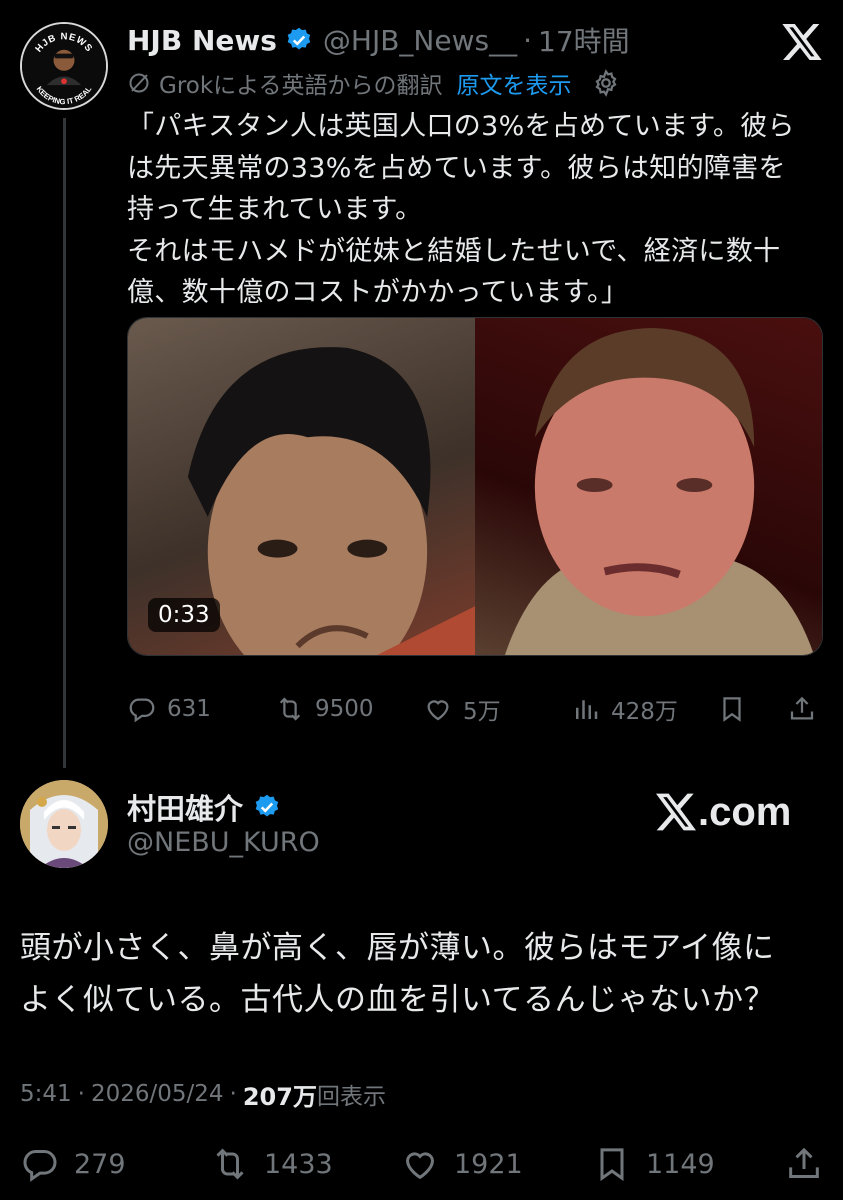  I want to click on author-name-row: 村田雄介, so click(209, 807).